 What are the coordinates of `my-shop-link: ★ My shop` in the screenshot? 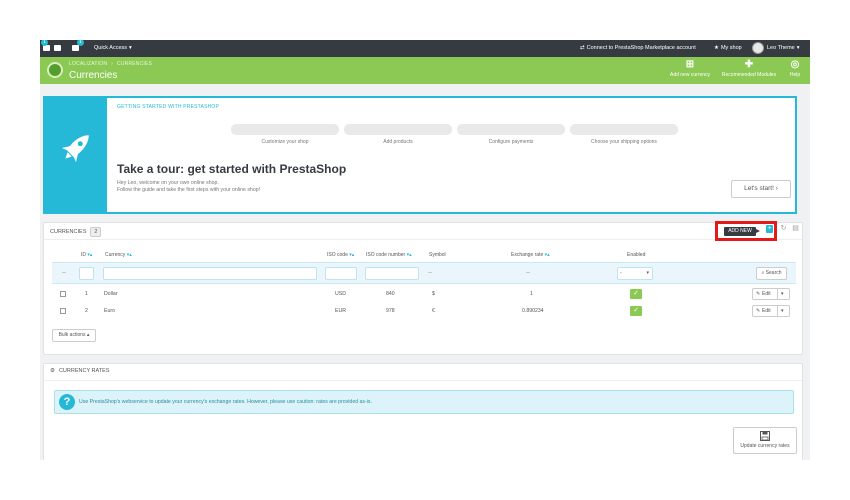 It's located at (728, 48).